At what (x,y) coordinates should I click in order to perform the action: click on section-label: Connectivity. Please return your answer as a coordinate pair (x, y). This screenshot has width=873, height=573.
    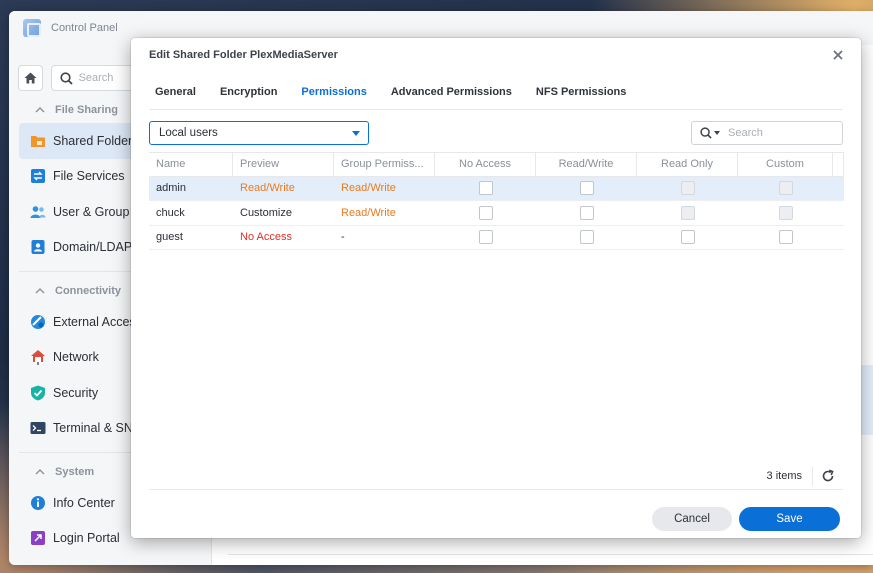
    Looking at the image, I should click on (88, 291).